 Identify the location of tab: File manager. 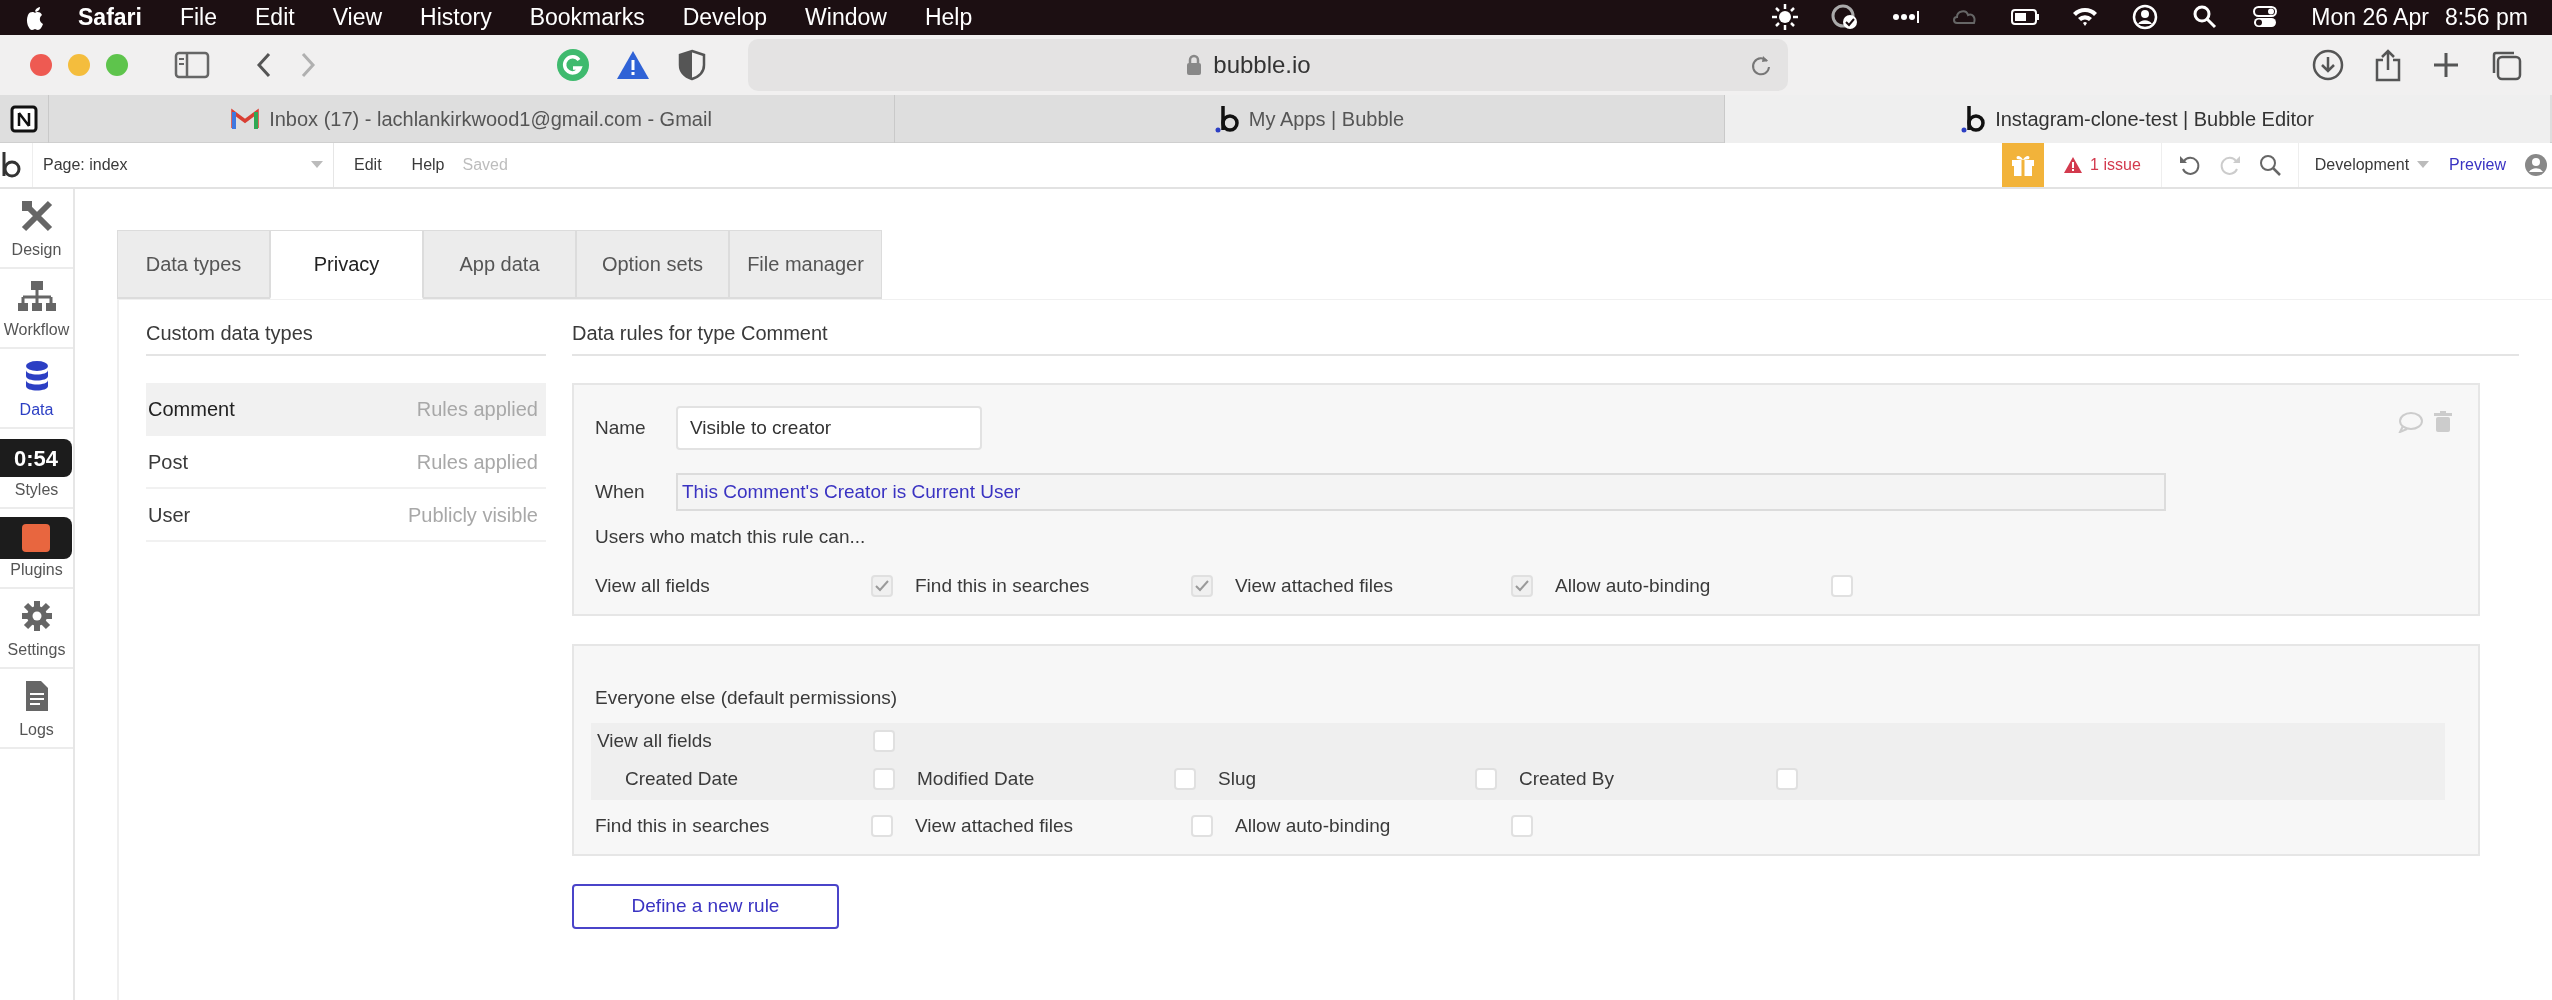
(805, 264).